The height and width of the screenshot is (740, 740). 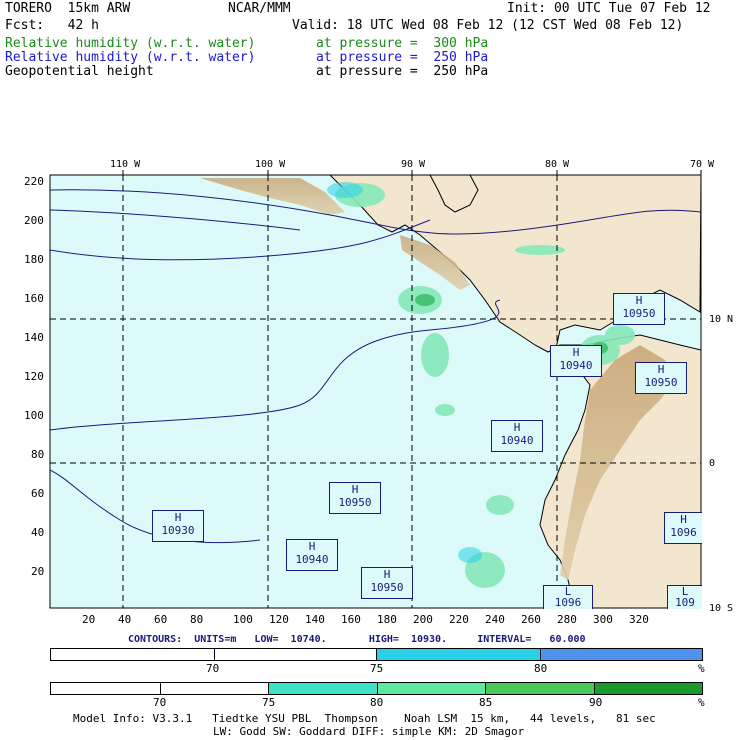 What do you see at coordinates (459, 619) in the screenshot?
I see `x-tick: 220` at bounding box center [459, 619].